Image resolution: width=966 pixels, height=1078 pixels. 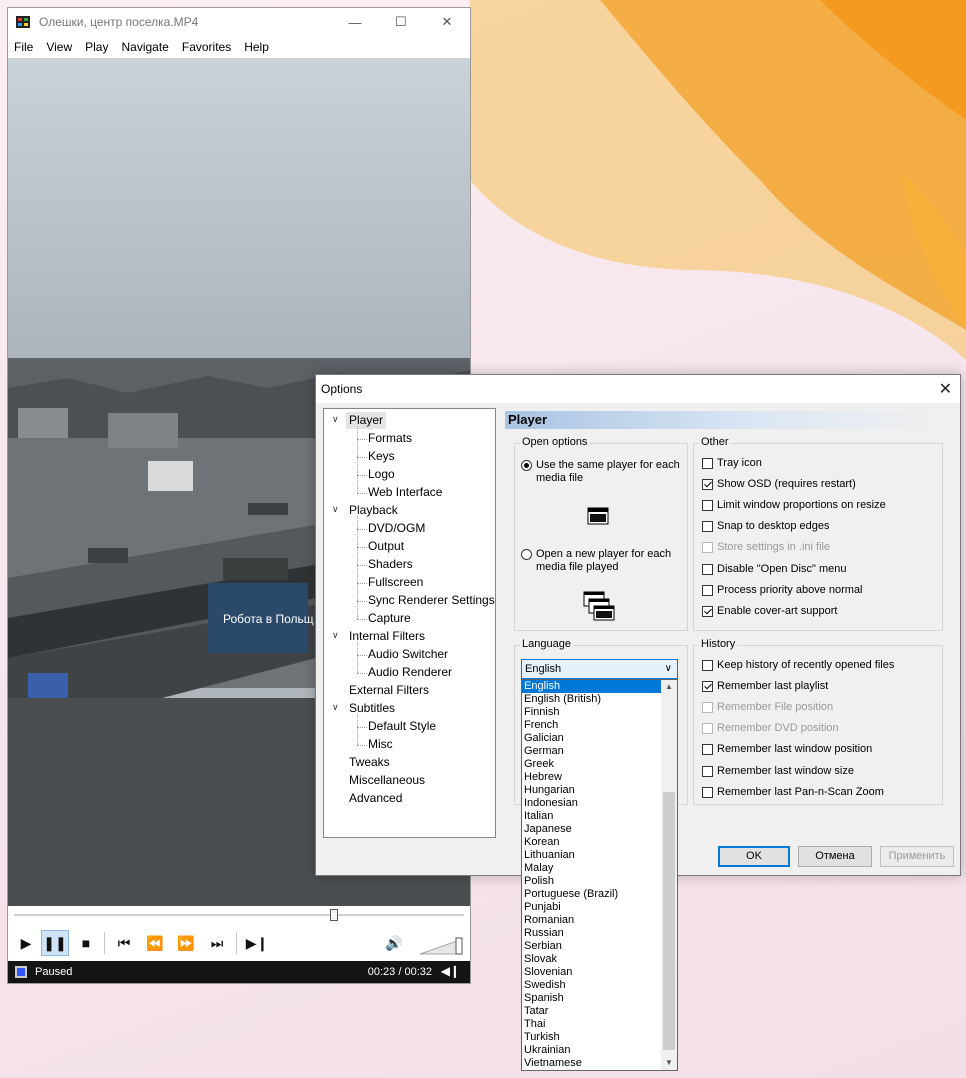 What do you see at coordinates (386, 546) in the screenshot?
I see `tree-item: Output` at bounding box center [386, 546].